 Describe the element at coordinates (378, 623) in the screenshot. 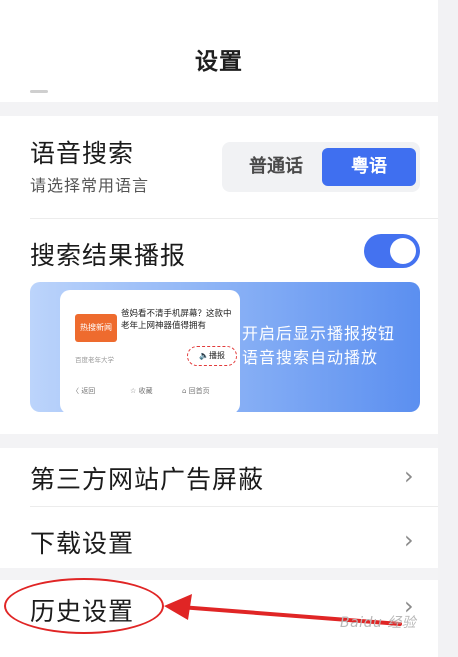

I see `watermark: Baidu 经验` at that location.